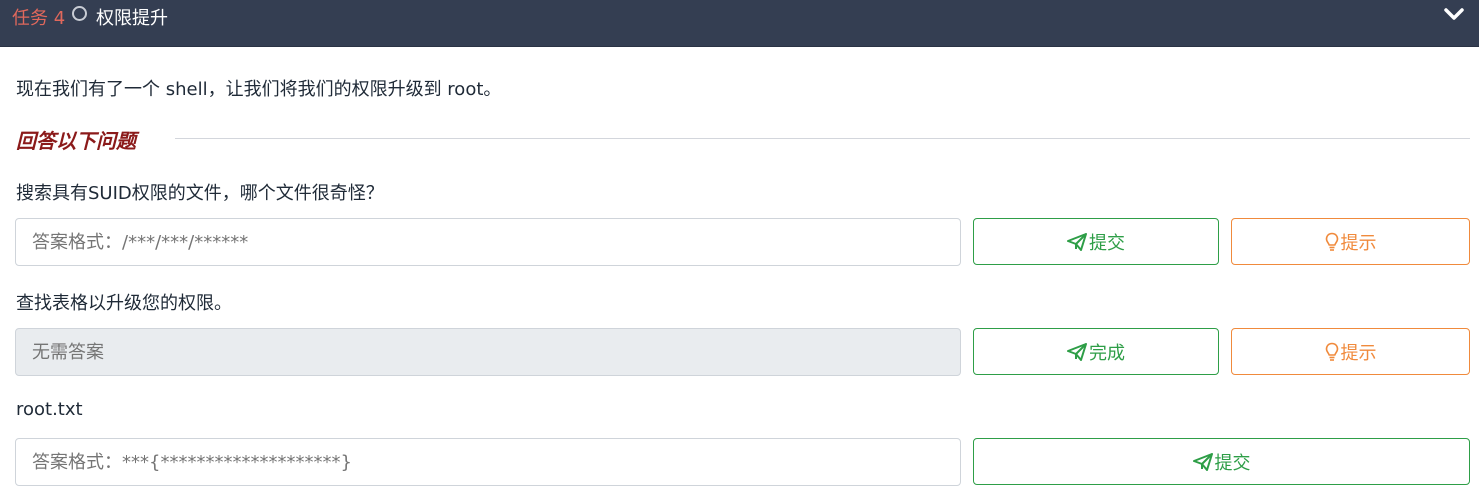 This screenshot has width=1479, height=492. I want to click on section-heading: 回答以下问题, so click(76, 141).